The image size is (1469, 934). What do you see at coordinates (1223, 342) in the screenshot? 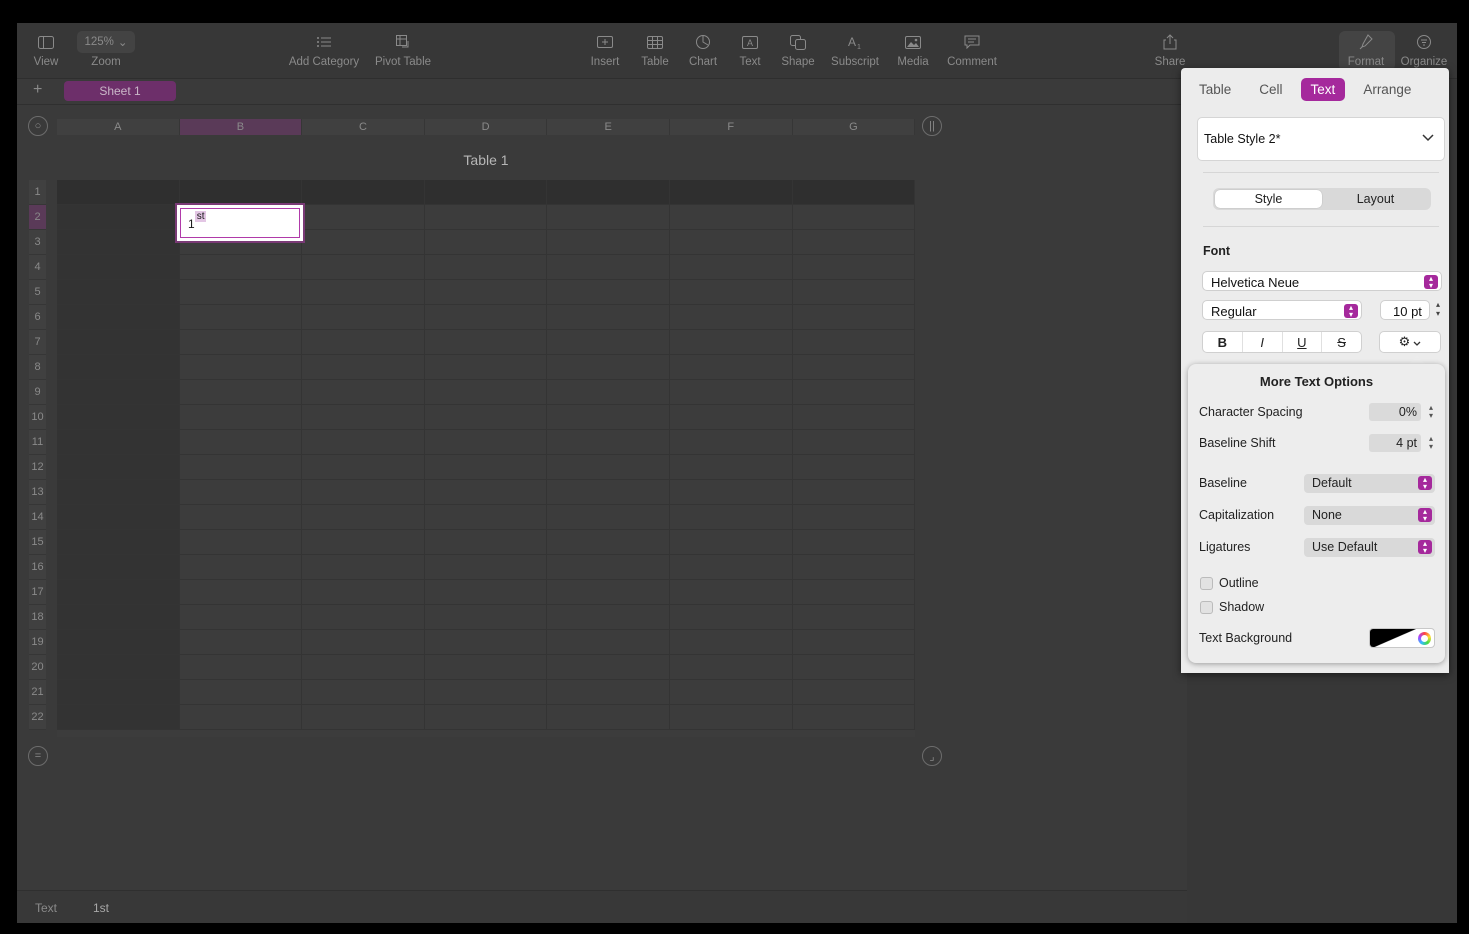
I see `bold-button: B` at bounding box center [1223, 342].